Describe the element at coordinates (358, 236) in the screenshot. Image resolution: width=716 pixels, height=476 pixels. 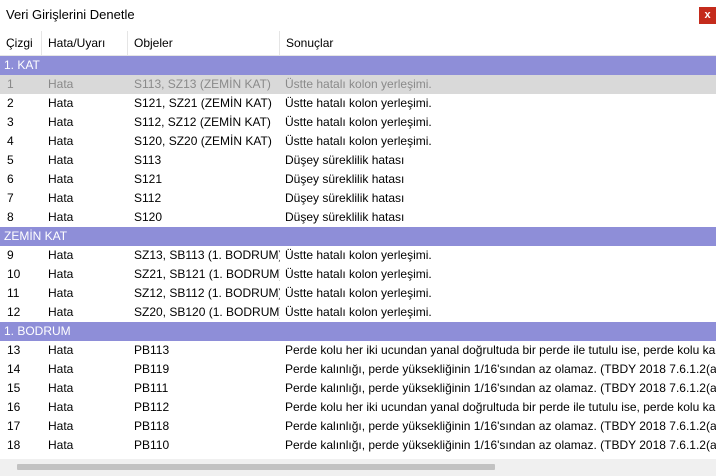
I see `group-header: ZEMİN KAT` at that location.